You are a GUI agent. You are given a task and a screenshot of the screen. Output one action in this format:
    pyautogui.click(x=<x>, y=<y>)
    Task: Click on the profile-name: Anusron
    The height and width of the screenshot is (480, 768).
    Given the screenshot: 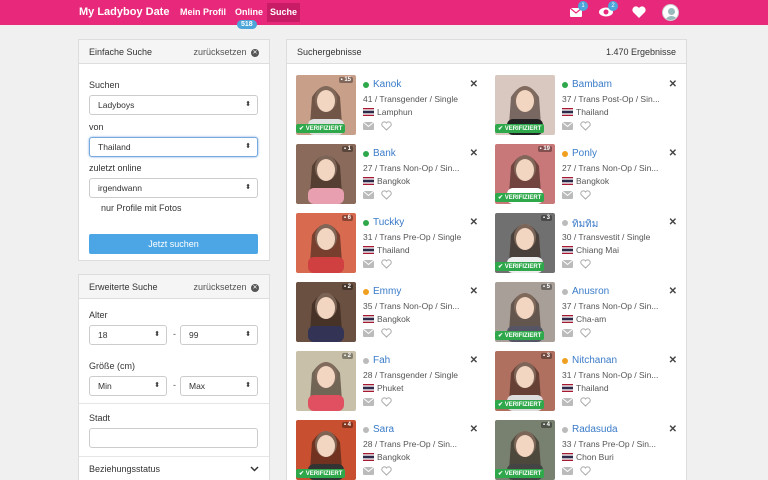 What is the action you would take?
    pyautogui.click(x=590, y=291)
    